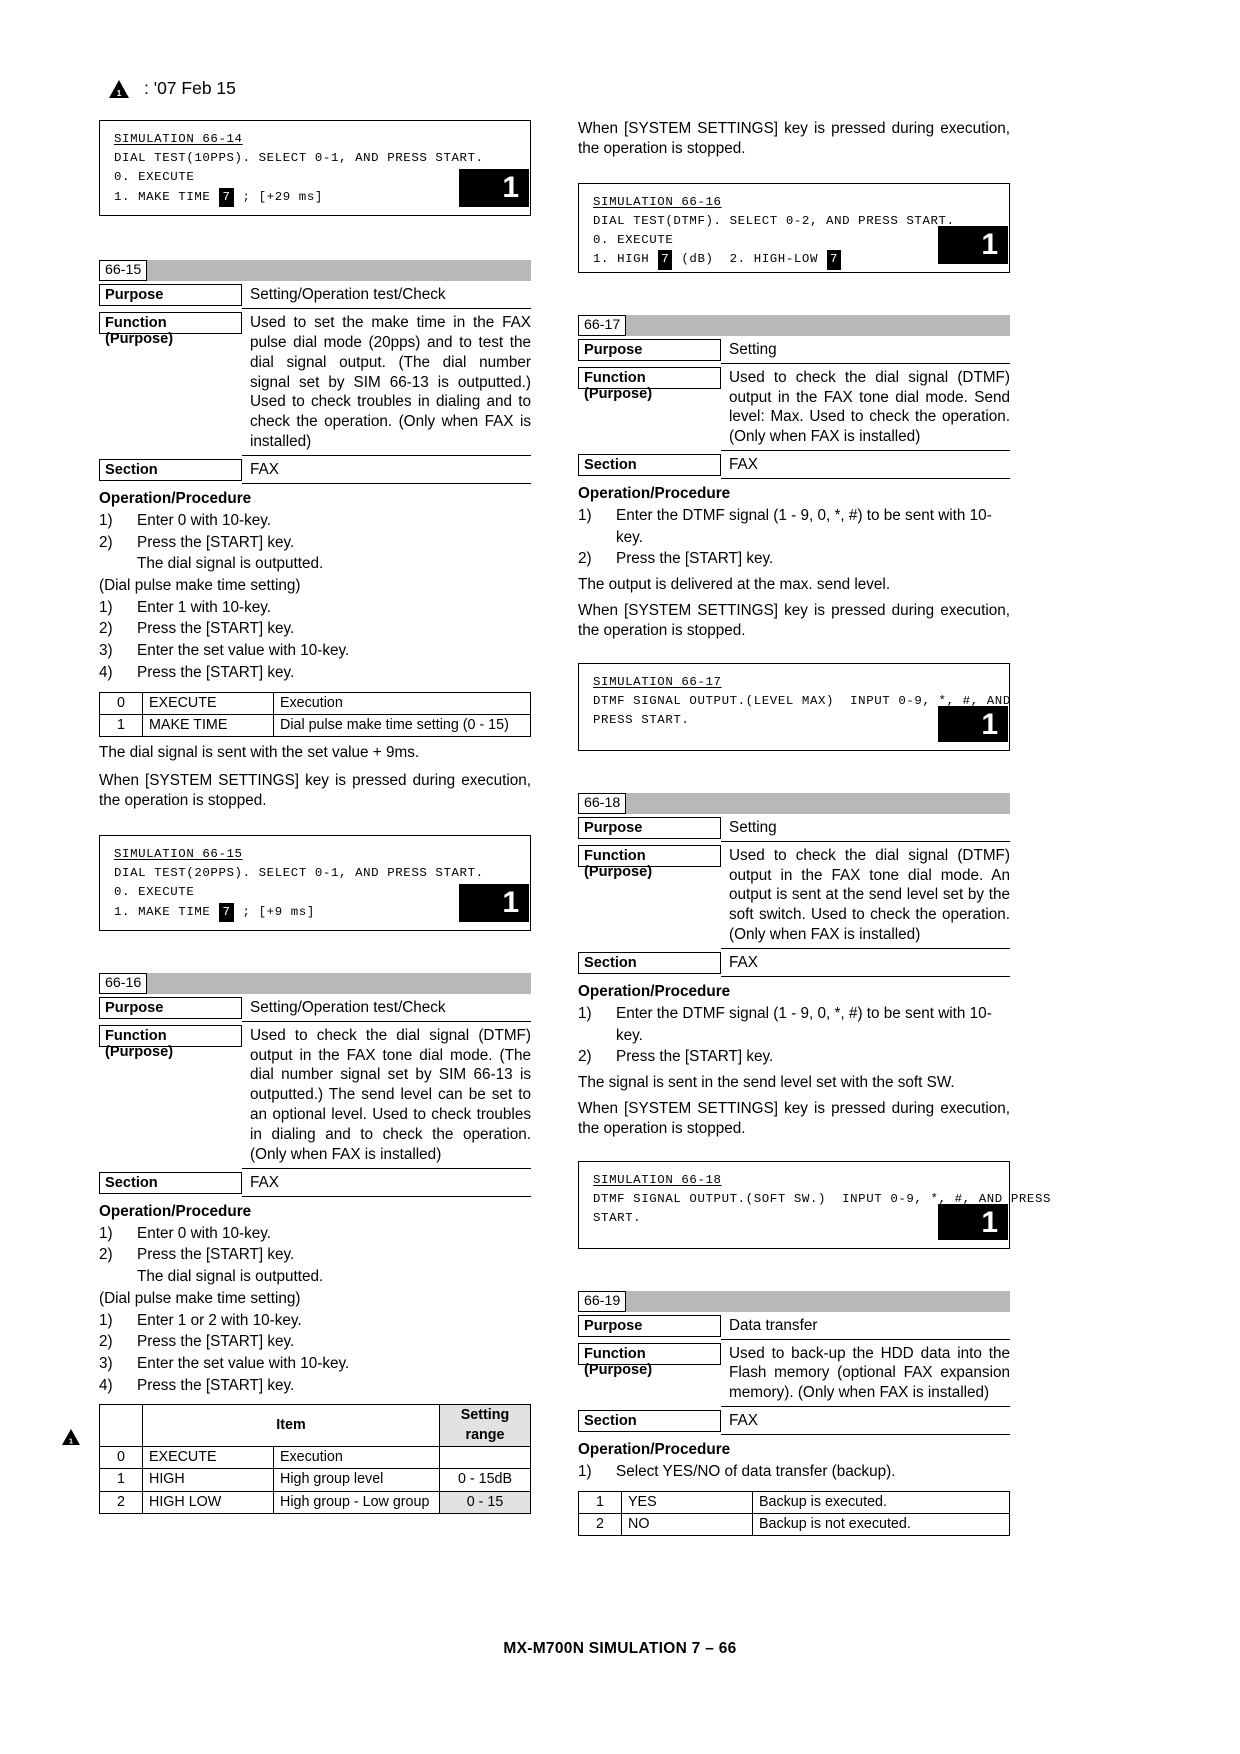 This screenshot has width=1240, height=1754. What do you see at coordinates (178, 139) in the screenshot?
I see `sim-display-title: SIMULATION 66-14` at bounding box center [178, 139].